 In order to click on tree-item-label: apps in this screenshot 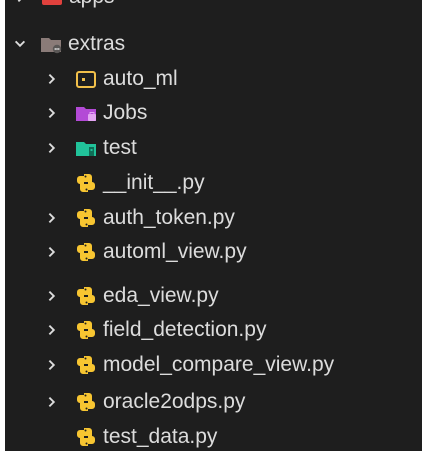, I will do `click(92, 7)`.